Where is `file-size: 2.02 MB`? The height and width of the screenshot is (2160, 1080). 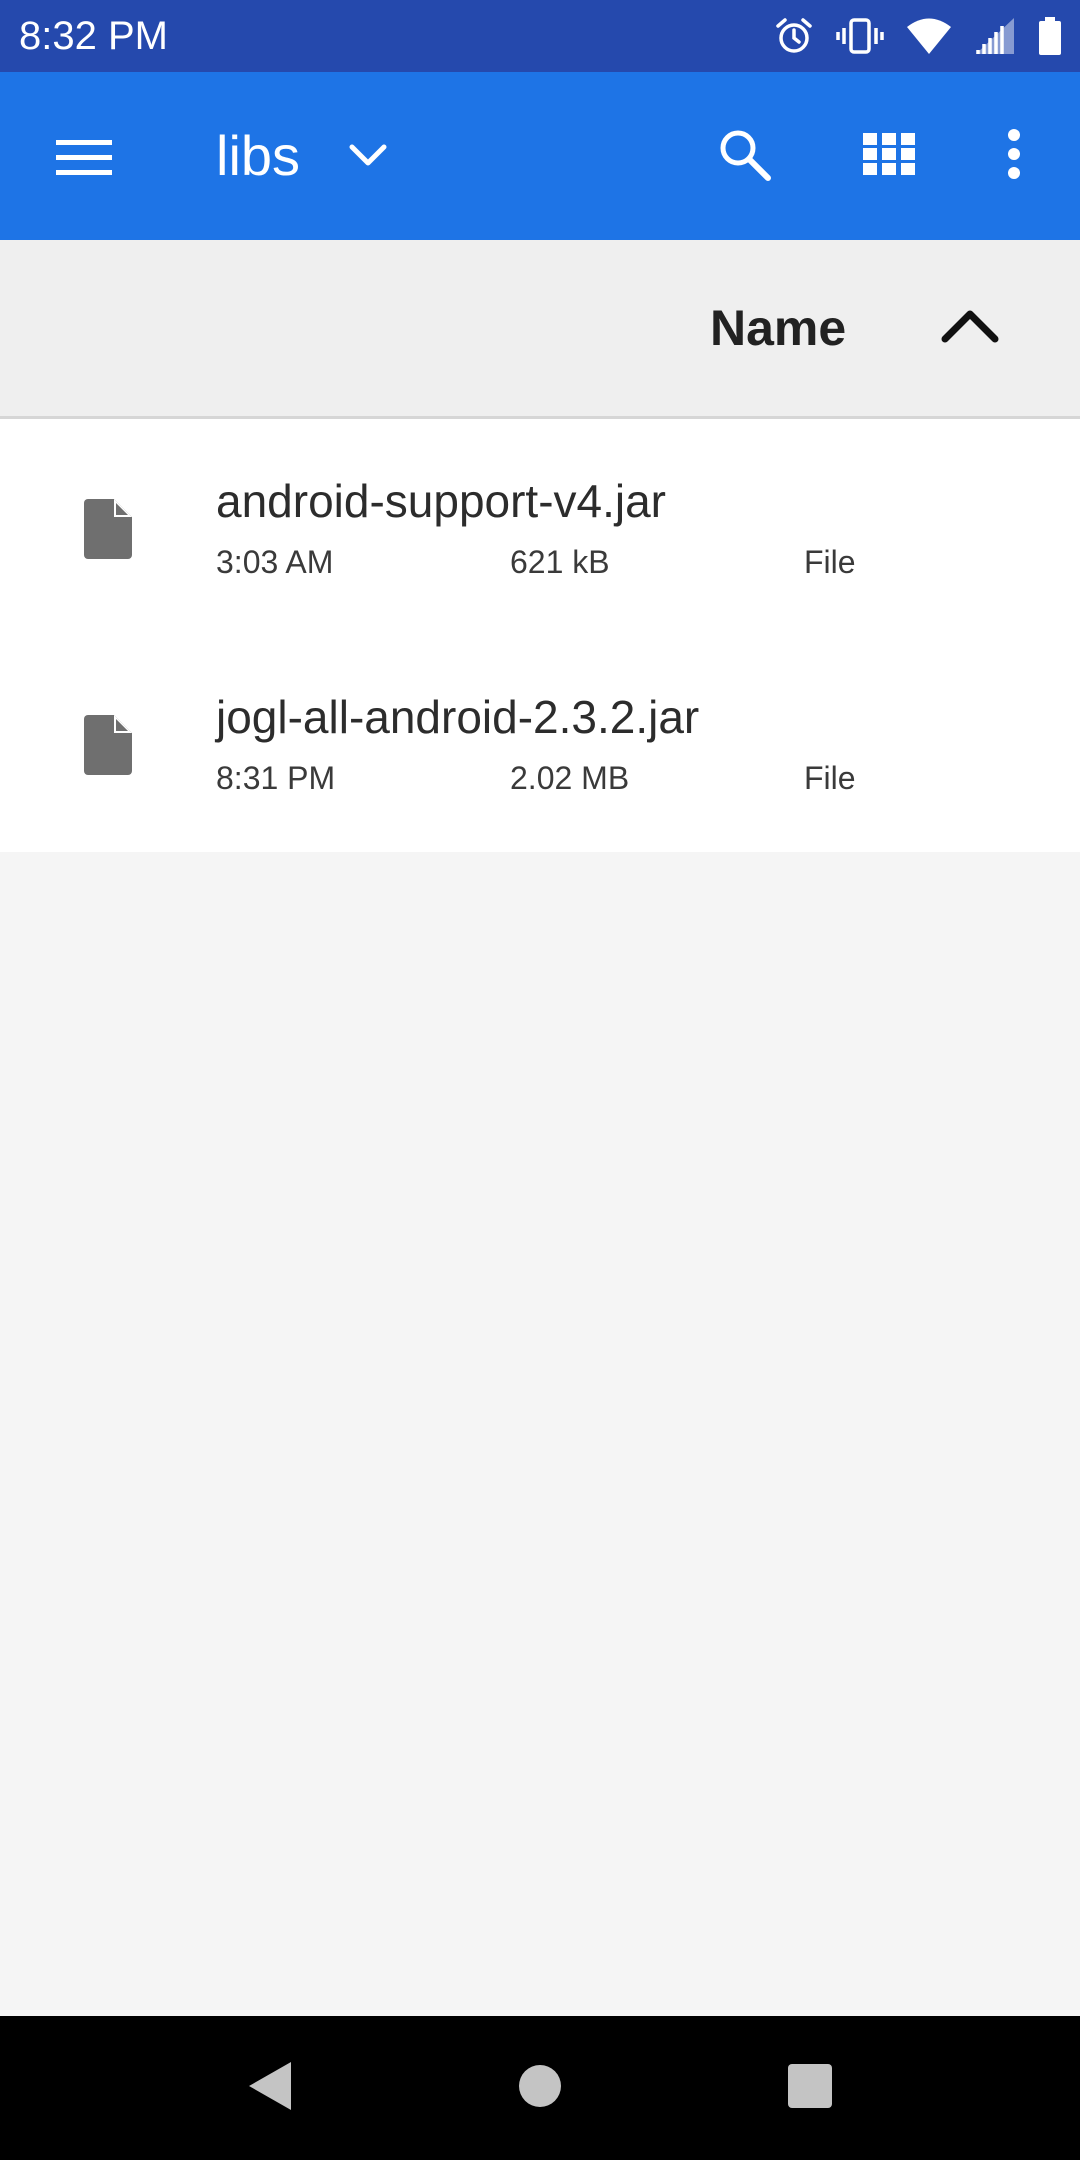
file-size: 2.02 MB is located at coordinates (570, 778).